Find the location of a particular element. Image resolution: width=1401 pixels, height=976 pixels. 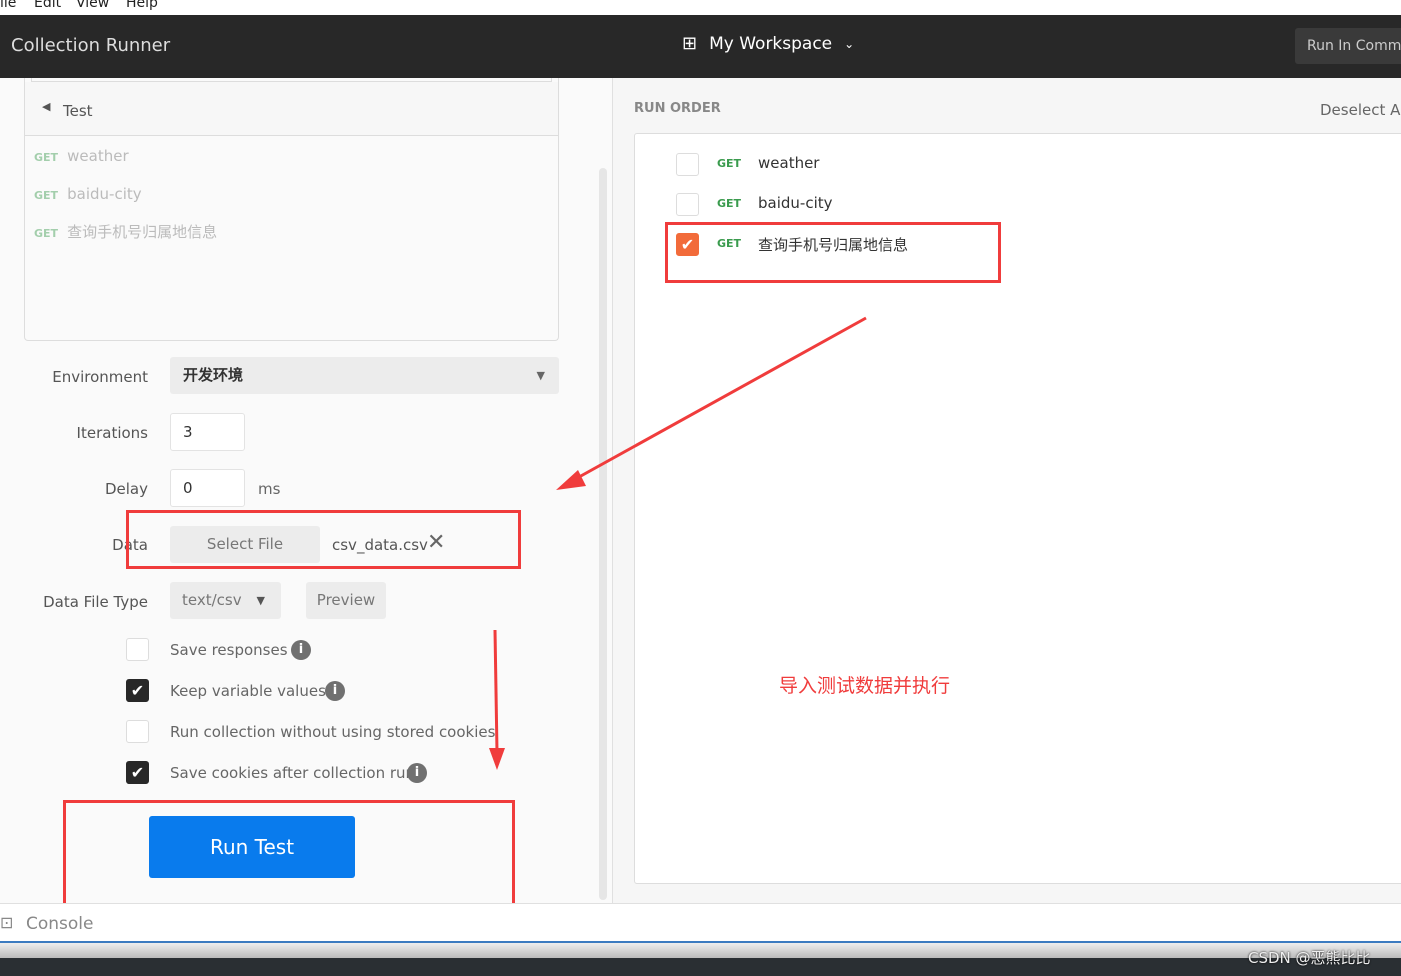

annotation-arrows is located at coordinates (678, 543).